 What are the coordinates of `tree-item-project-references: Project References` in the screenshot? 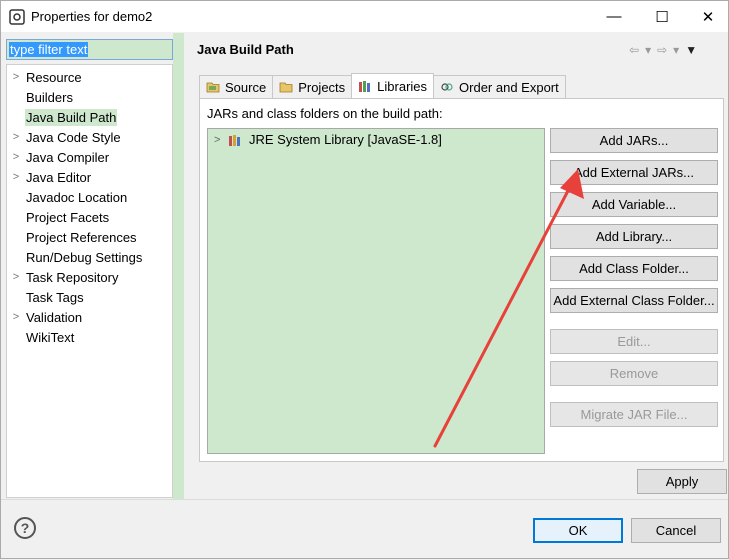 It's located at (89, 237).